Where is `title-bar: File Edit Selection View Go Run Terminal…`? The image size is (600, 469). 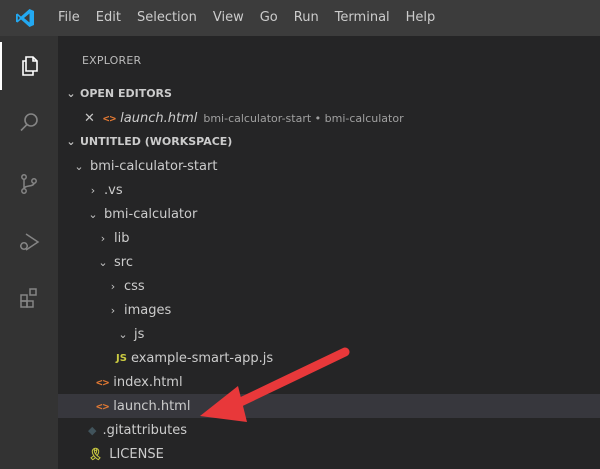
title-bar: File Edit Selection View Go Run Terminal… is located at coordinates (300, 18).